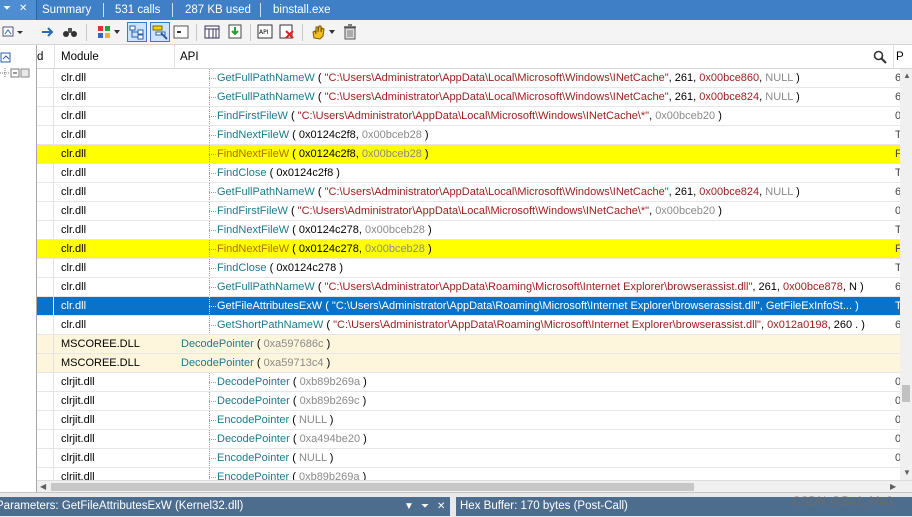 The width and height of the screenshot is (912, 517). What do you see at coordinates (18, 69) in the screenshot?
I see `process-tree-icon` at bounding box center [18, 69].